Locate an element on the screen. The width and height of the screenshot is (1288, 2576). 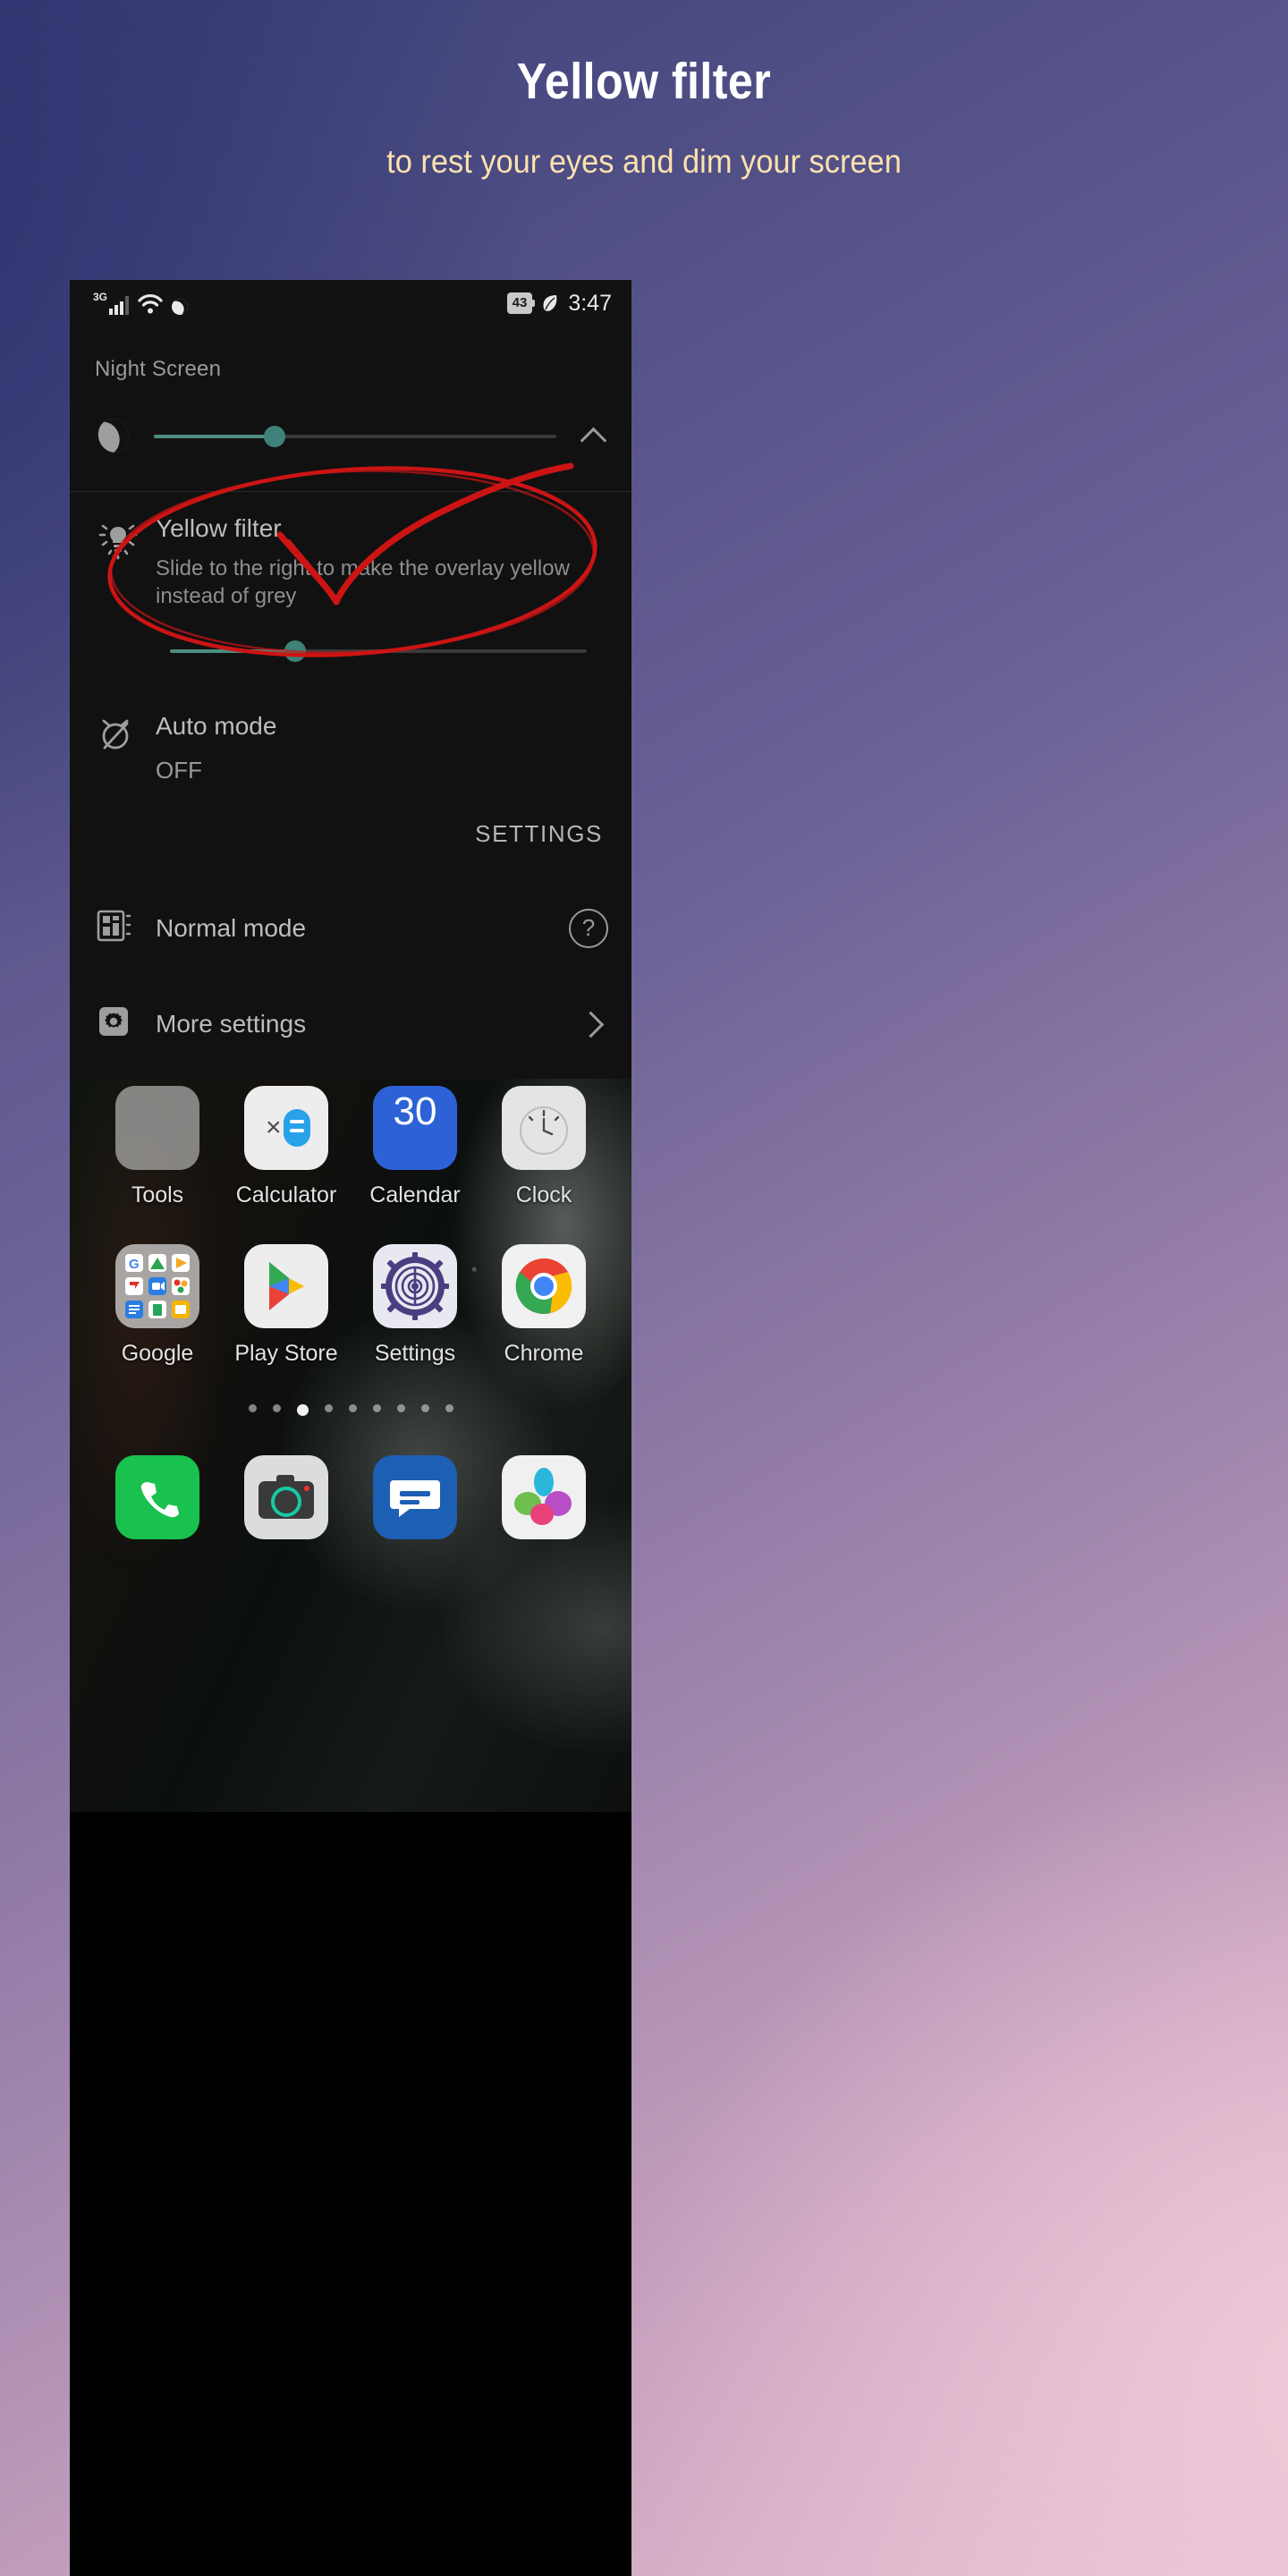
auto-mode-row: Auto mode OFF is located at coordinates (350, 733).